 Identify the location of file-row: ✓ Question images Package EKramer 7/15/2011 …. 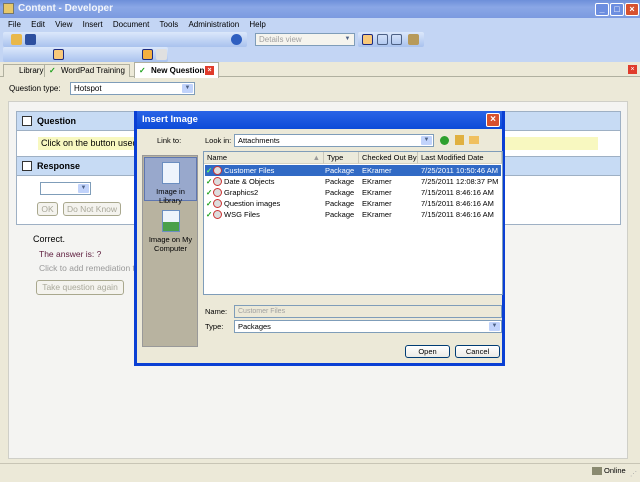
(353, 203).